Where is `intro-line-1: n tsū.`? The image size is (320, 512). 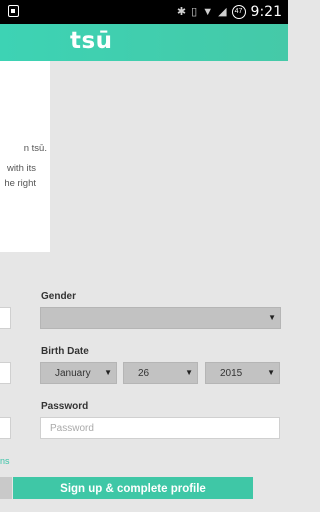
intro-line-1: n tsū. is located at coordinates (35, 148).